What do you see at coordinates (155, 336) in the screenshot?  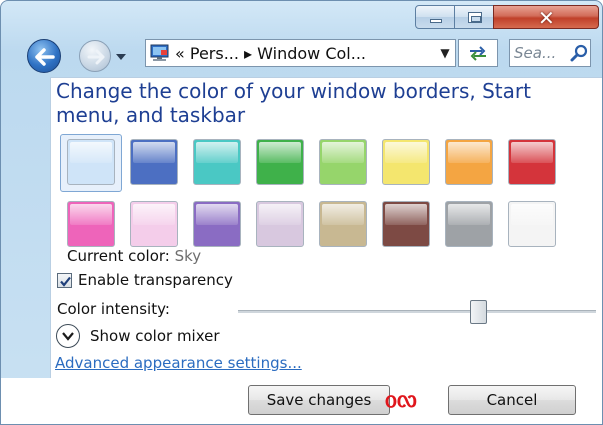 I see `show-color-mixer-label: Show color mixer` at bounding box center [155, 336].